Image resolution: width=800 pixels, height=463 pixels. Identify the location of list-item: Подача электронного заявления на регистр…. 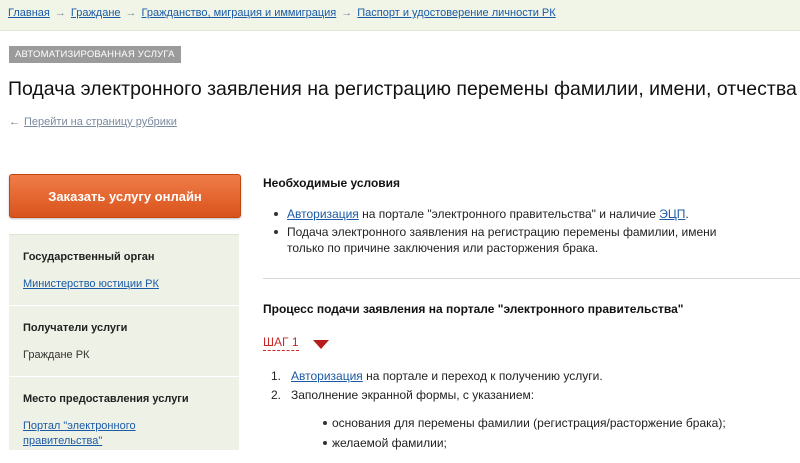
(537, 240).